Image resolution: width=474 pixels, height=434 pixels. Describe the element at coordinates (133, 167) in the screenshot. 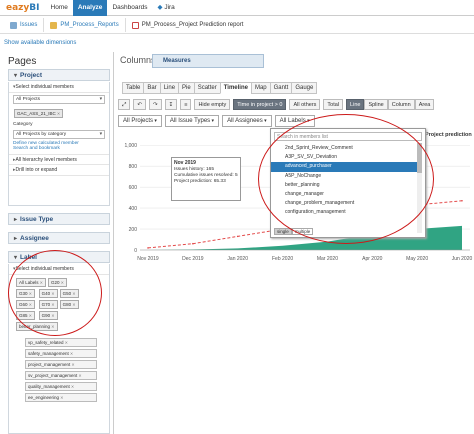

I see `y-tick-label: 800` at that location.